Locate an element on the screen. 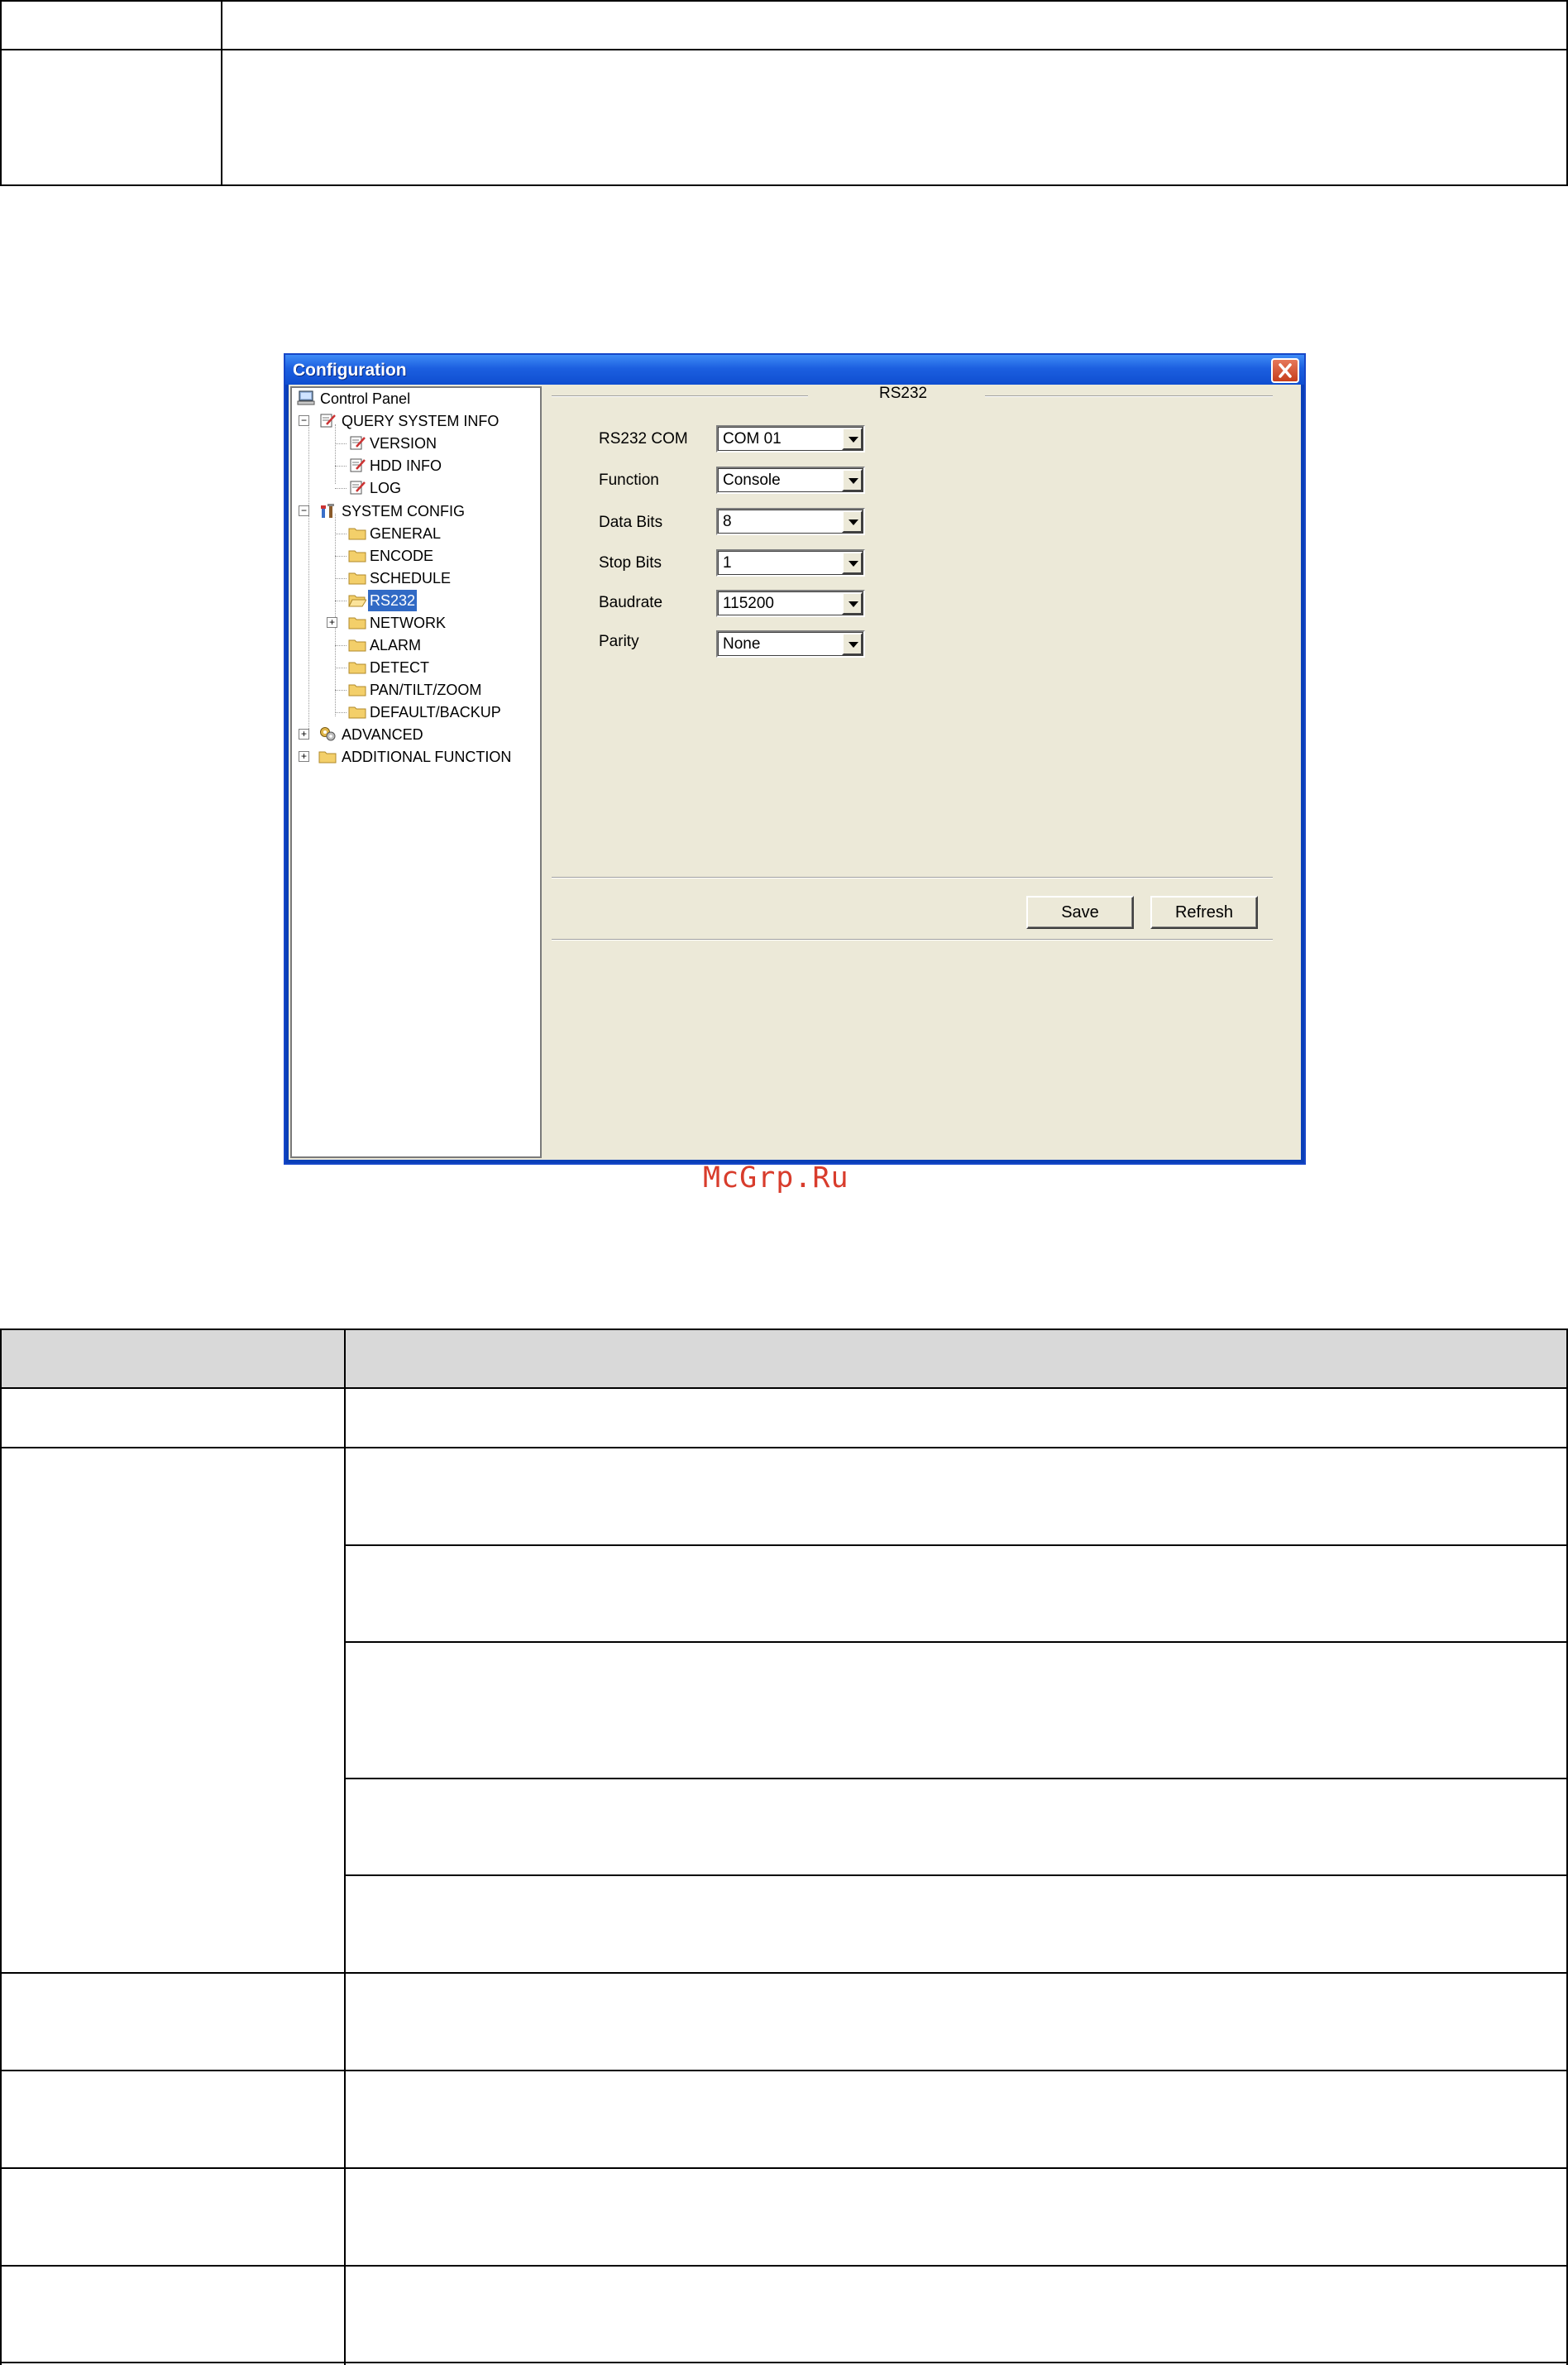 This screenshot has height=2365, width=1568. parity-select: None is located at coordinates (790, 644).